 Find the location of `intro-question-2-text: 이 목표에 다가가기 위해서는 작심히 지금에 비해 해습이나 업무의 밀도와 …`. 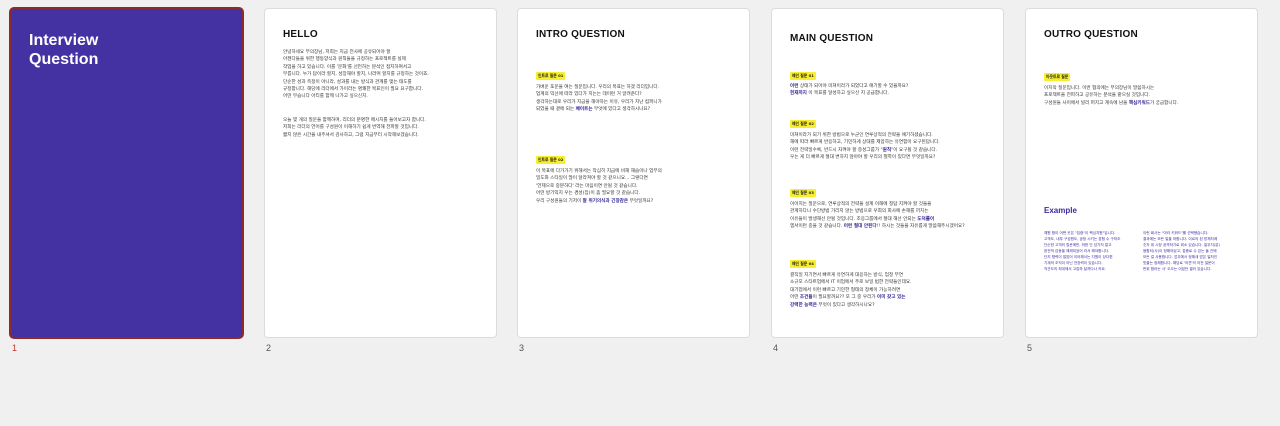

intro-question-2-text: 이 목표에 다가가기 위해서는 작심히 지금에 비해 해습이나 업무의 밀도와 … is located at coordinates (636, 186).